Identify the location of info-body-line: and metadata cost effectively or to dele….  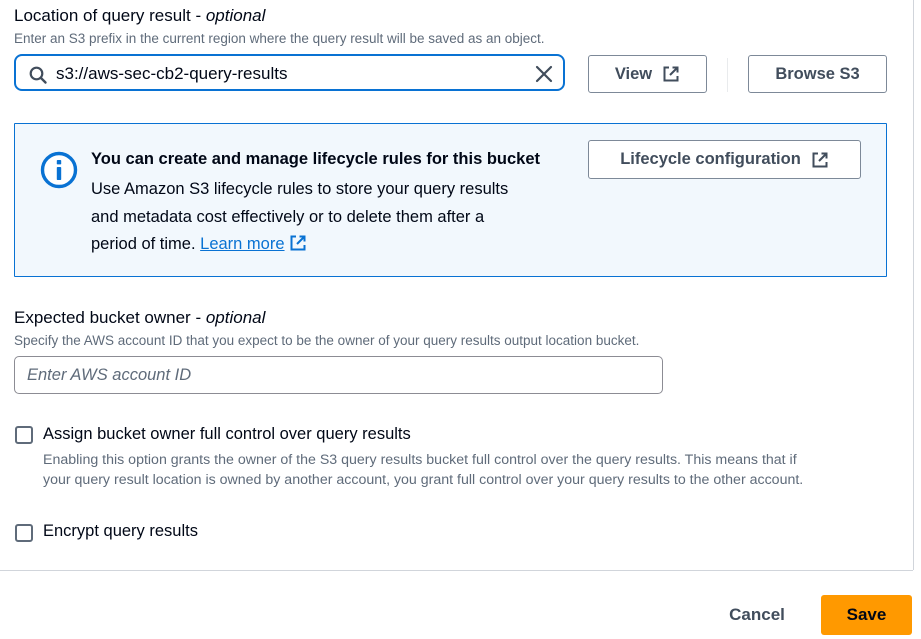
(288, 216).